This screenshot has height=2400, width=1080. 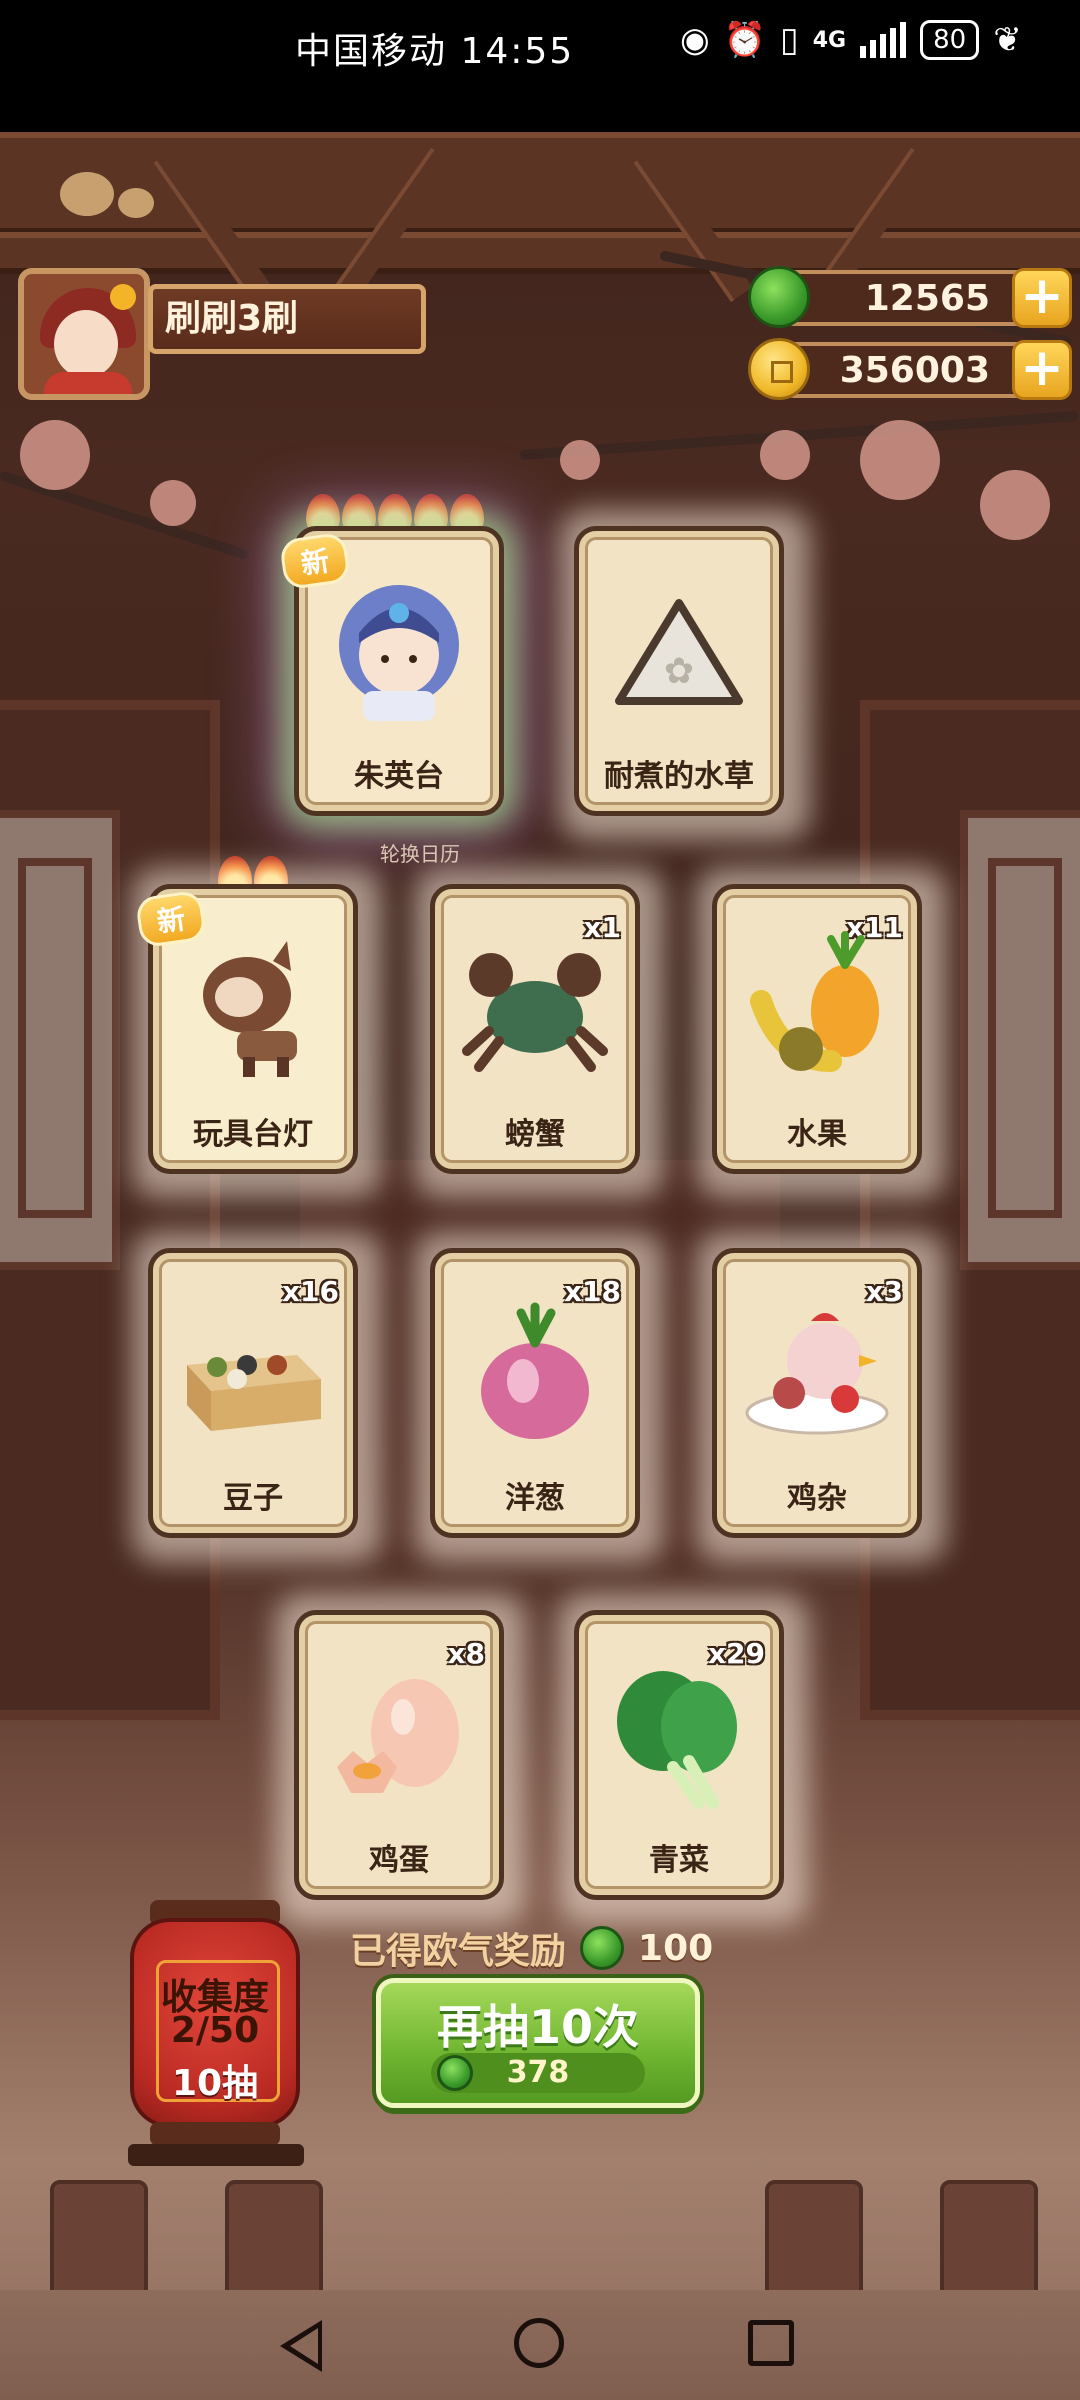 I want to click on character-portrait-icon, so click(x=399, y=653).